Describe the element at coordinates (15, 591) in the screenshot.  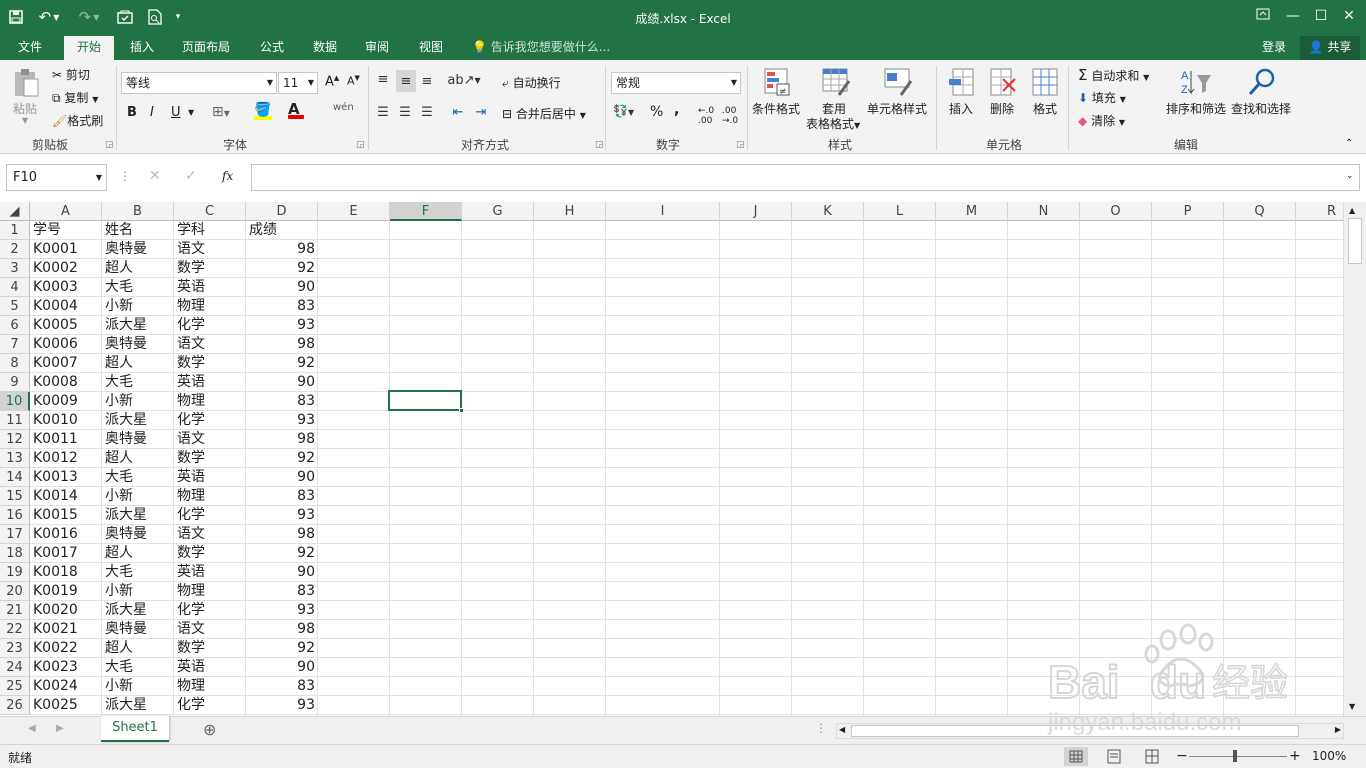
I see `row-header-20: 20` at that location.